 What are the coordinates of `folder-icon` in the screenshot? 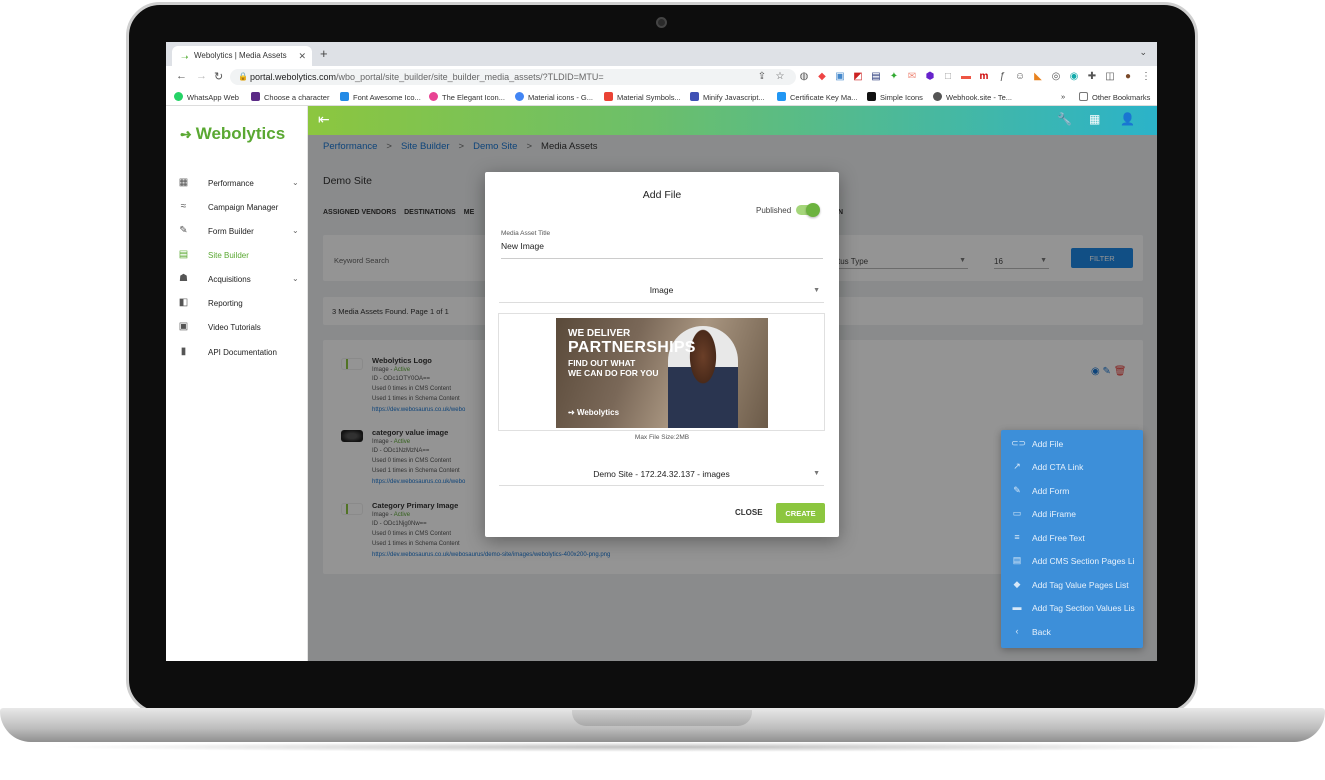 It's located at (1083, 96).